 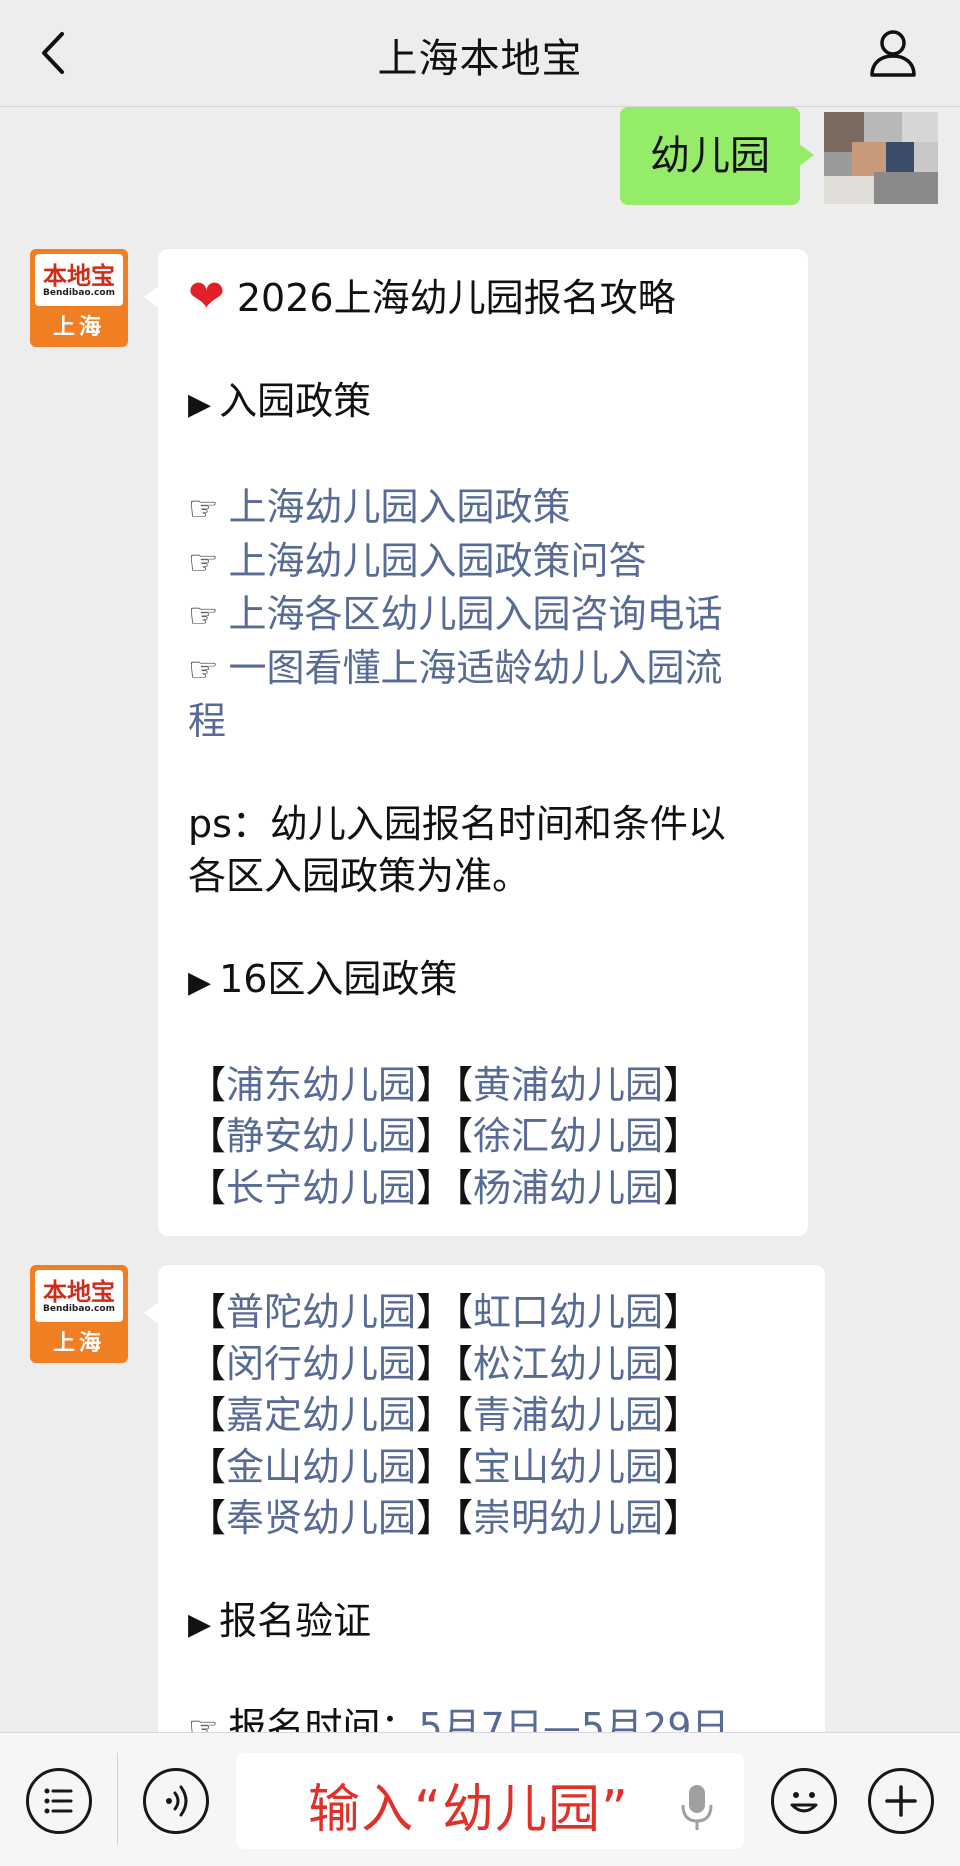 I want to click on district-link: 松江幼儿园, so click(x=568, y=1364).